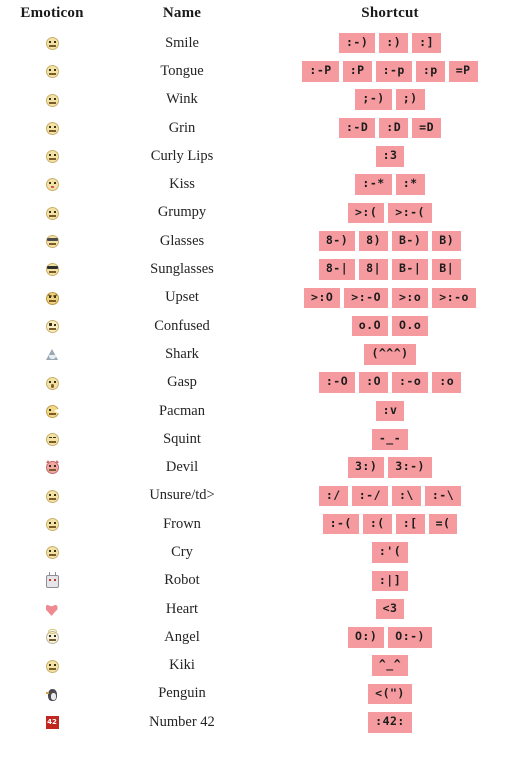 The image size is (520, 759). What do you see at coordinates (373, 99) in the screenshot?
I see `shortcut-badge: ;-)` at bounding box center [373, 99].